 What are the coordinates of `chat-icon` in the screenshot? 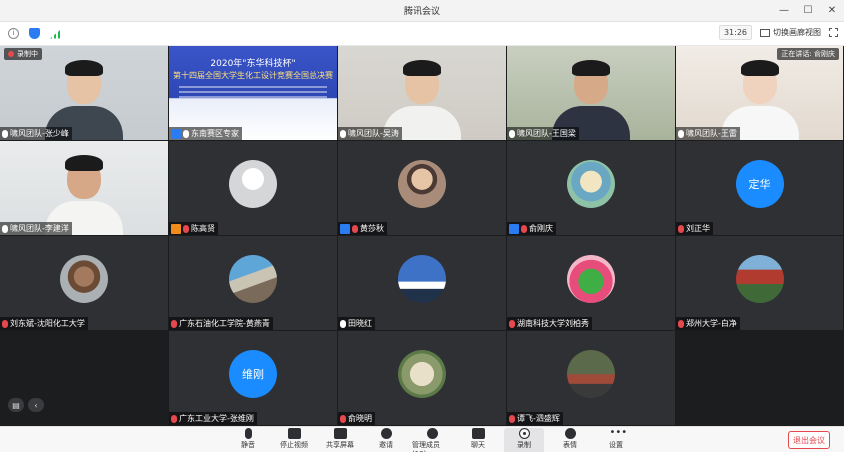 It's located at (478, 433).